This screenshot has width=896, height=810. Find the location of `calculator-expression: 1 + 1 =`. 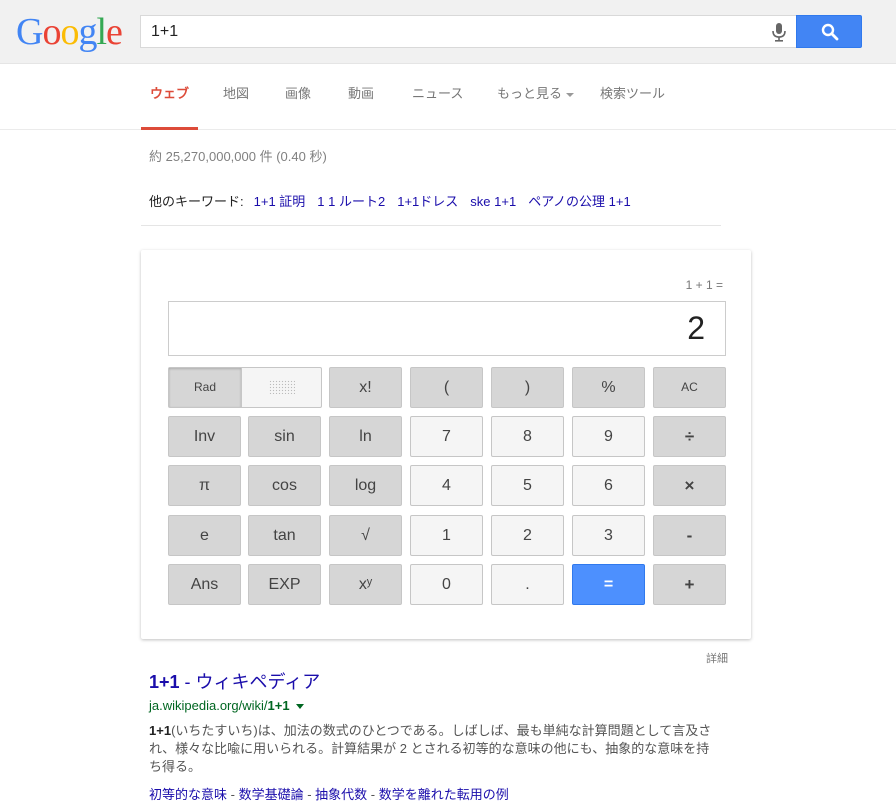

calculator-expression: 1 + 1 = is located at coordinates (704, 285).